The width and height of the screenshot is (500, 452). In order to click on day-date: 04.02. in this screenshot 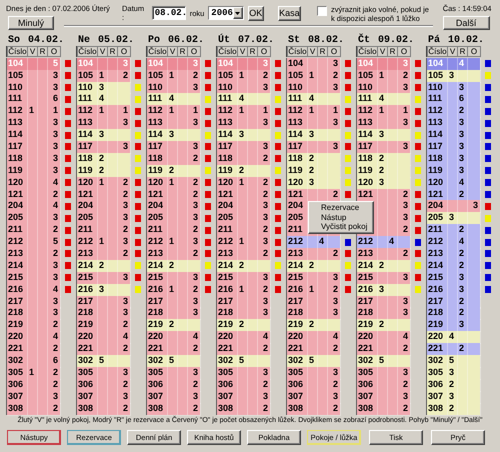, I will do `click(46, 40)`.